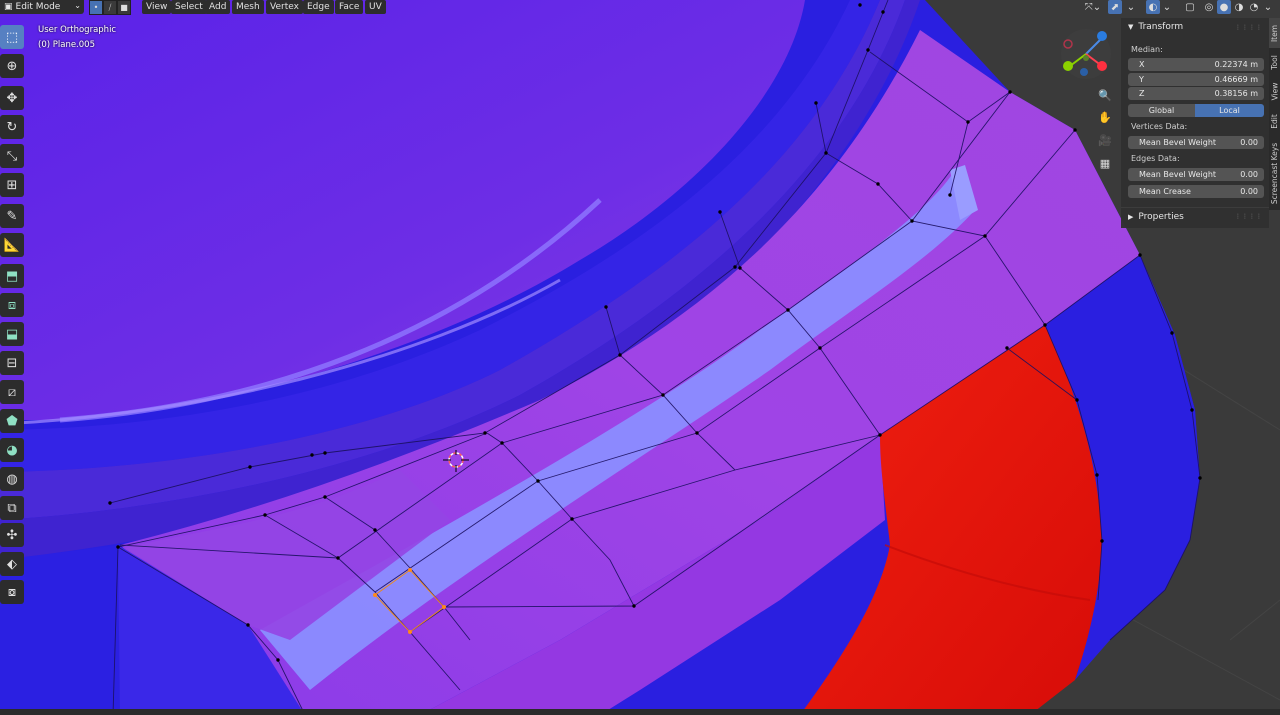 Image resolution: width=1280 pixels, height=715 pixels. I want to click on edge-bevel-weight-field: Mean Bevel Weight 0.00, so click(1196, 174).